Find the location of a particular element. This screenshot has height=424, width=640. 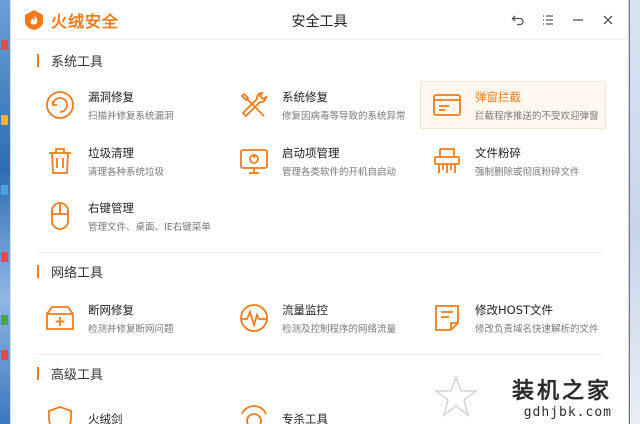

minimize-icon is located at coordinates (578, 20).